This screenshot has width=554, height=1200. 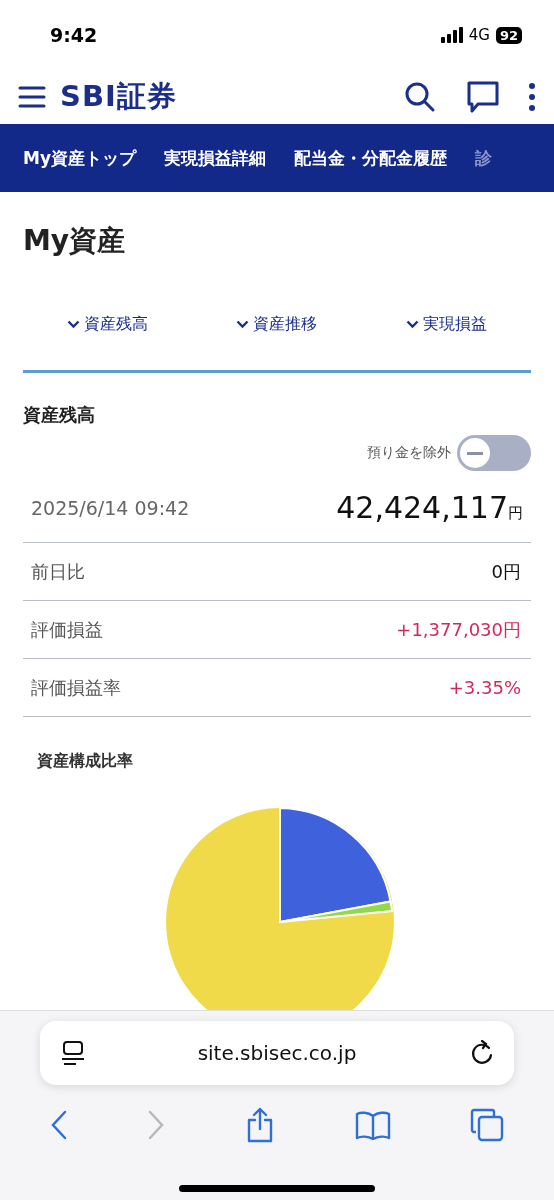 I want to click on toggle-label: 預り金を除外, so click(x=409, y=453).